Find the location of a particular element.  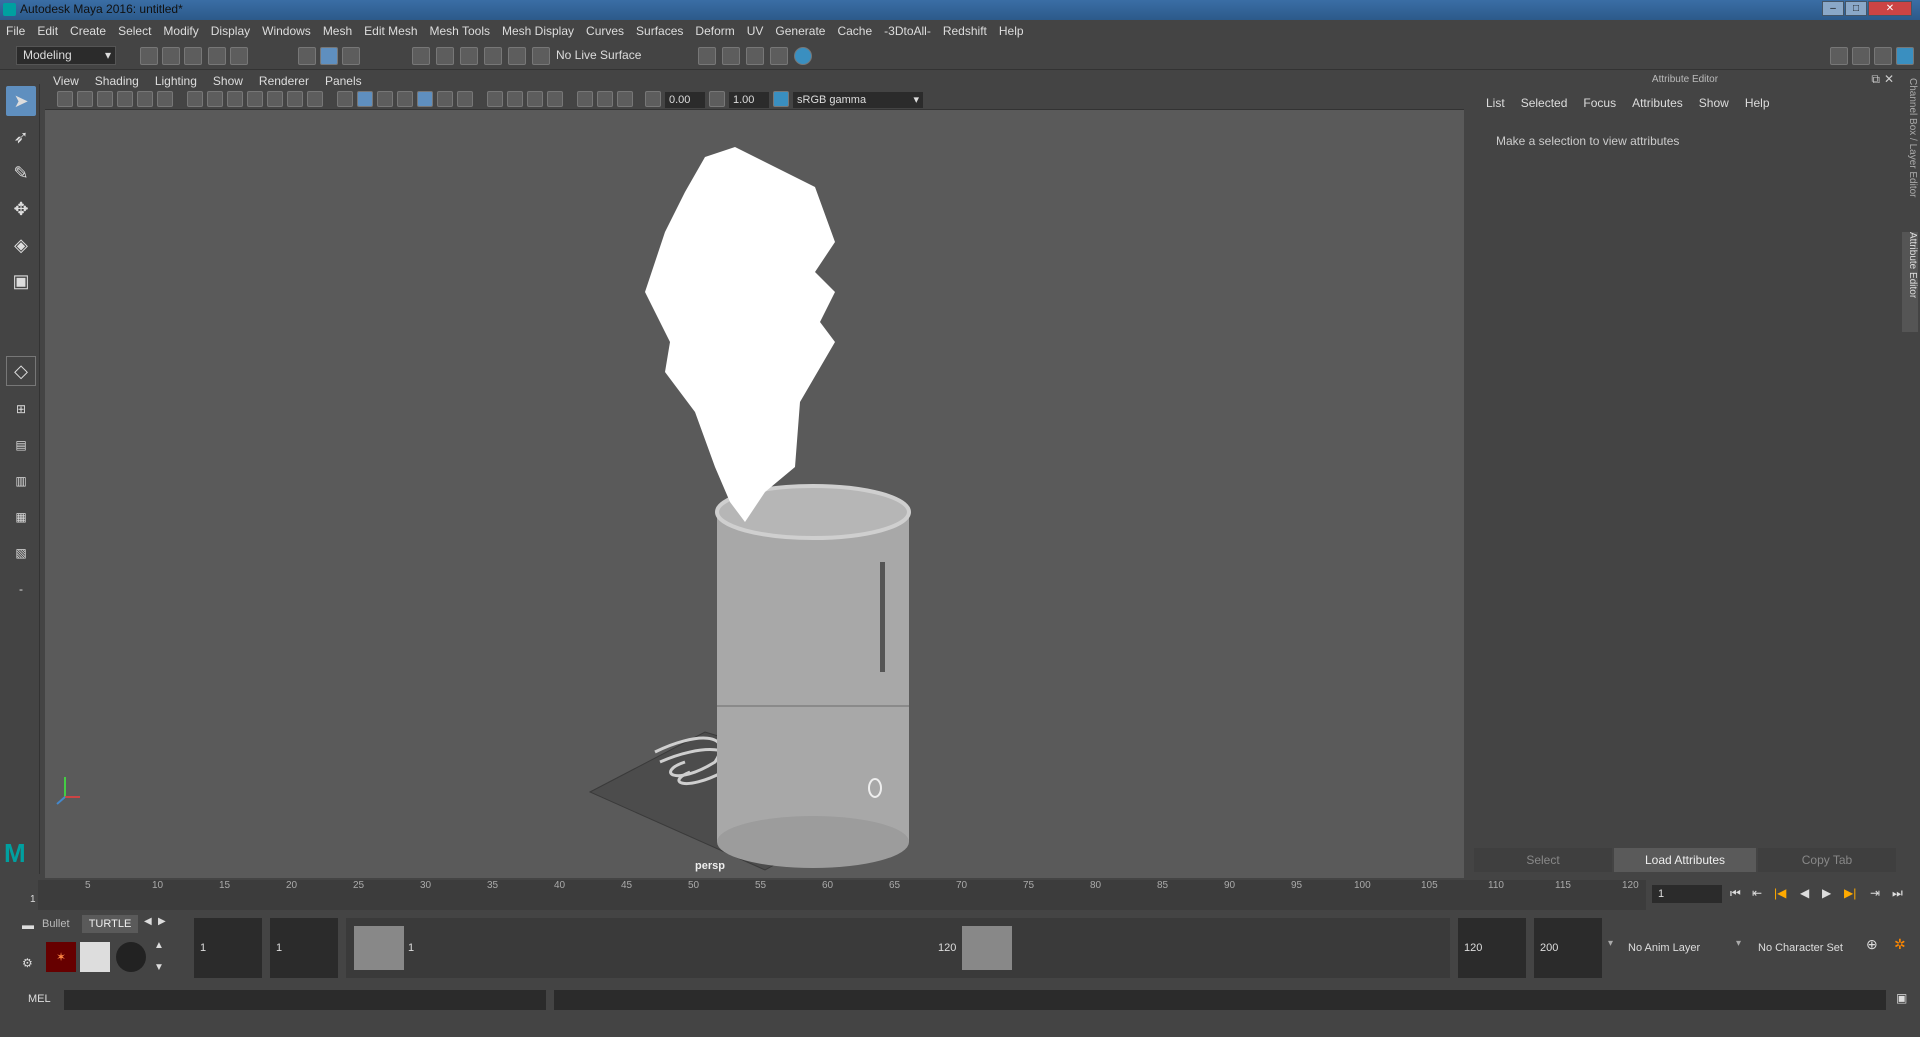

hypershade-layout-icon: ▧ is located at coordinates (21, 553).